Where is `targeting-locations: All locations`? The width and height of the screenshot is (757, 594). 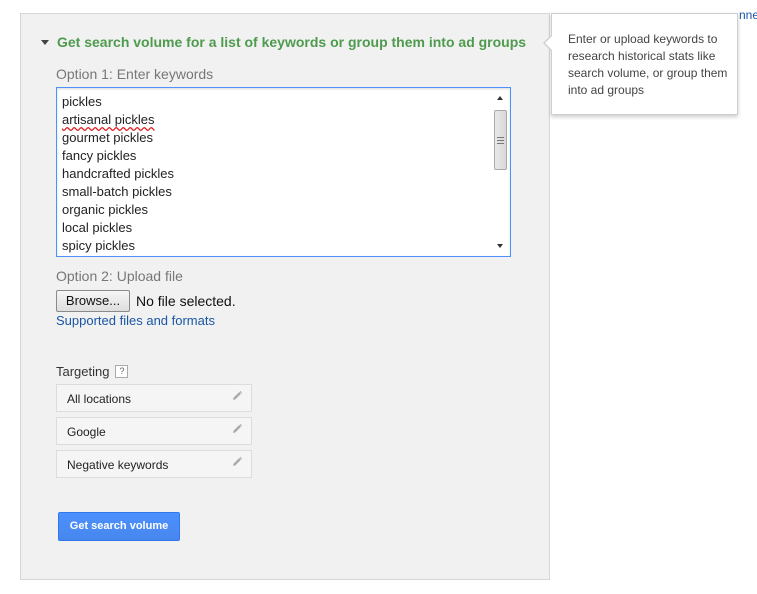 targeting-locations: All locations is located at coordinates (154, 398).